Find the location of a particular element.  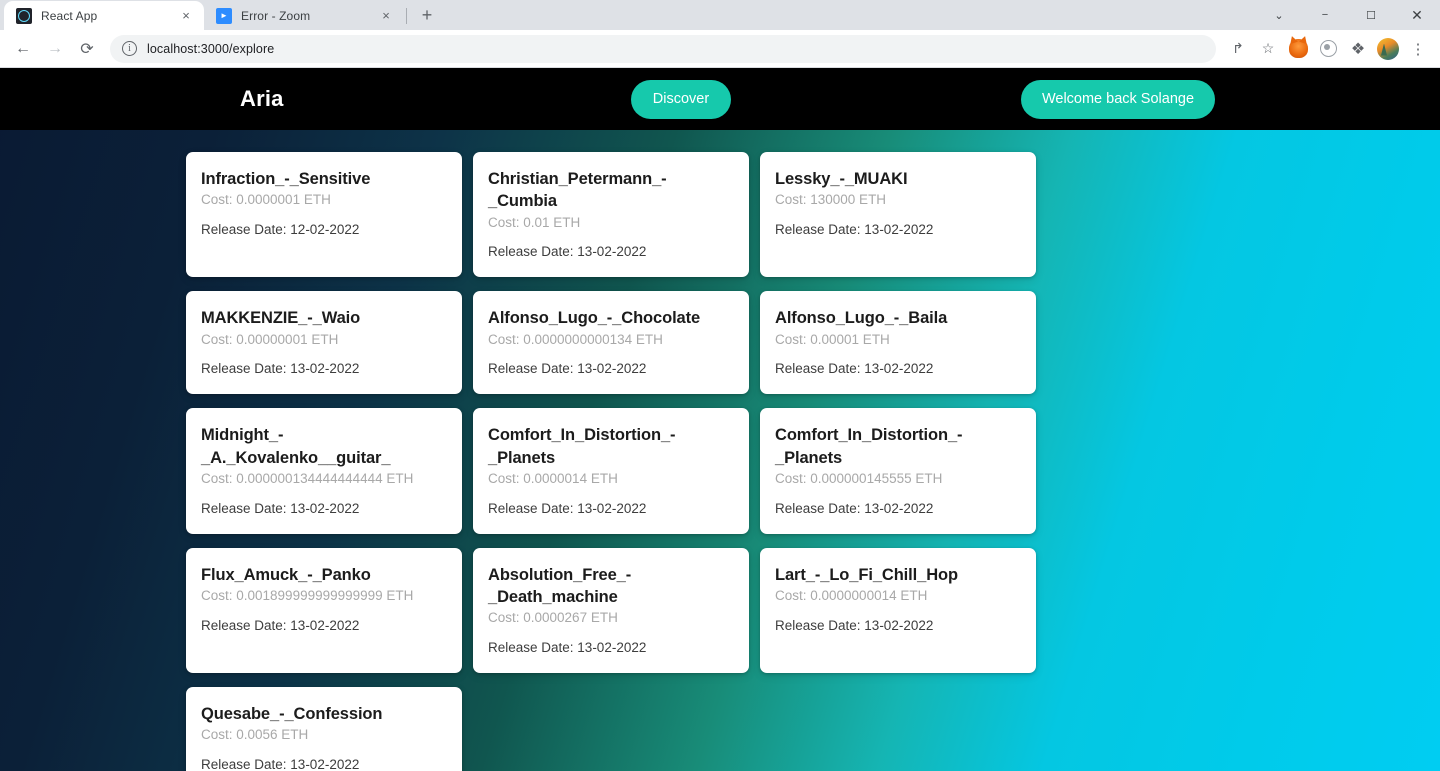

track-card-cost: Cost: 0.00001 ETH is located at coordinates (832, 339).